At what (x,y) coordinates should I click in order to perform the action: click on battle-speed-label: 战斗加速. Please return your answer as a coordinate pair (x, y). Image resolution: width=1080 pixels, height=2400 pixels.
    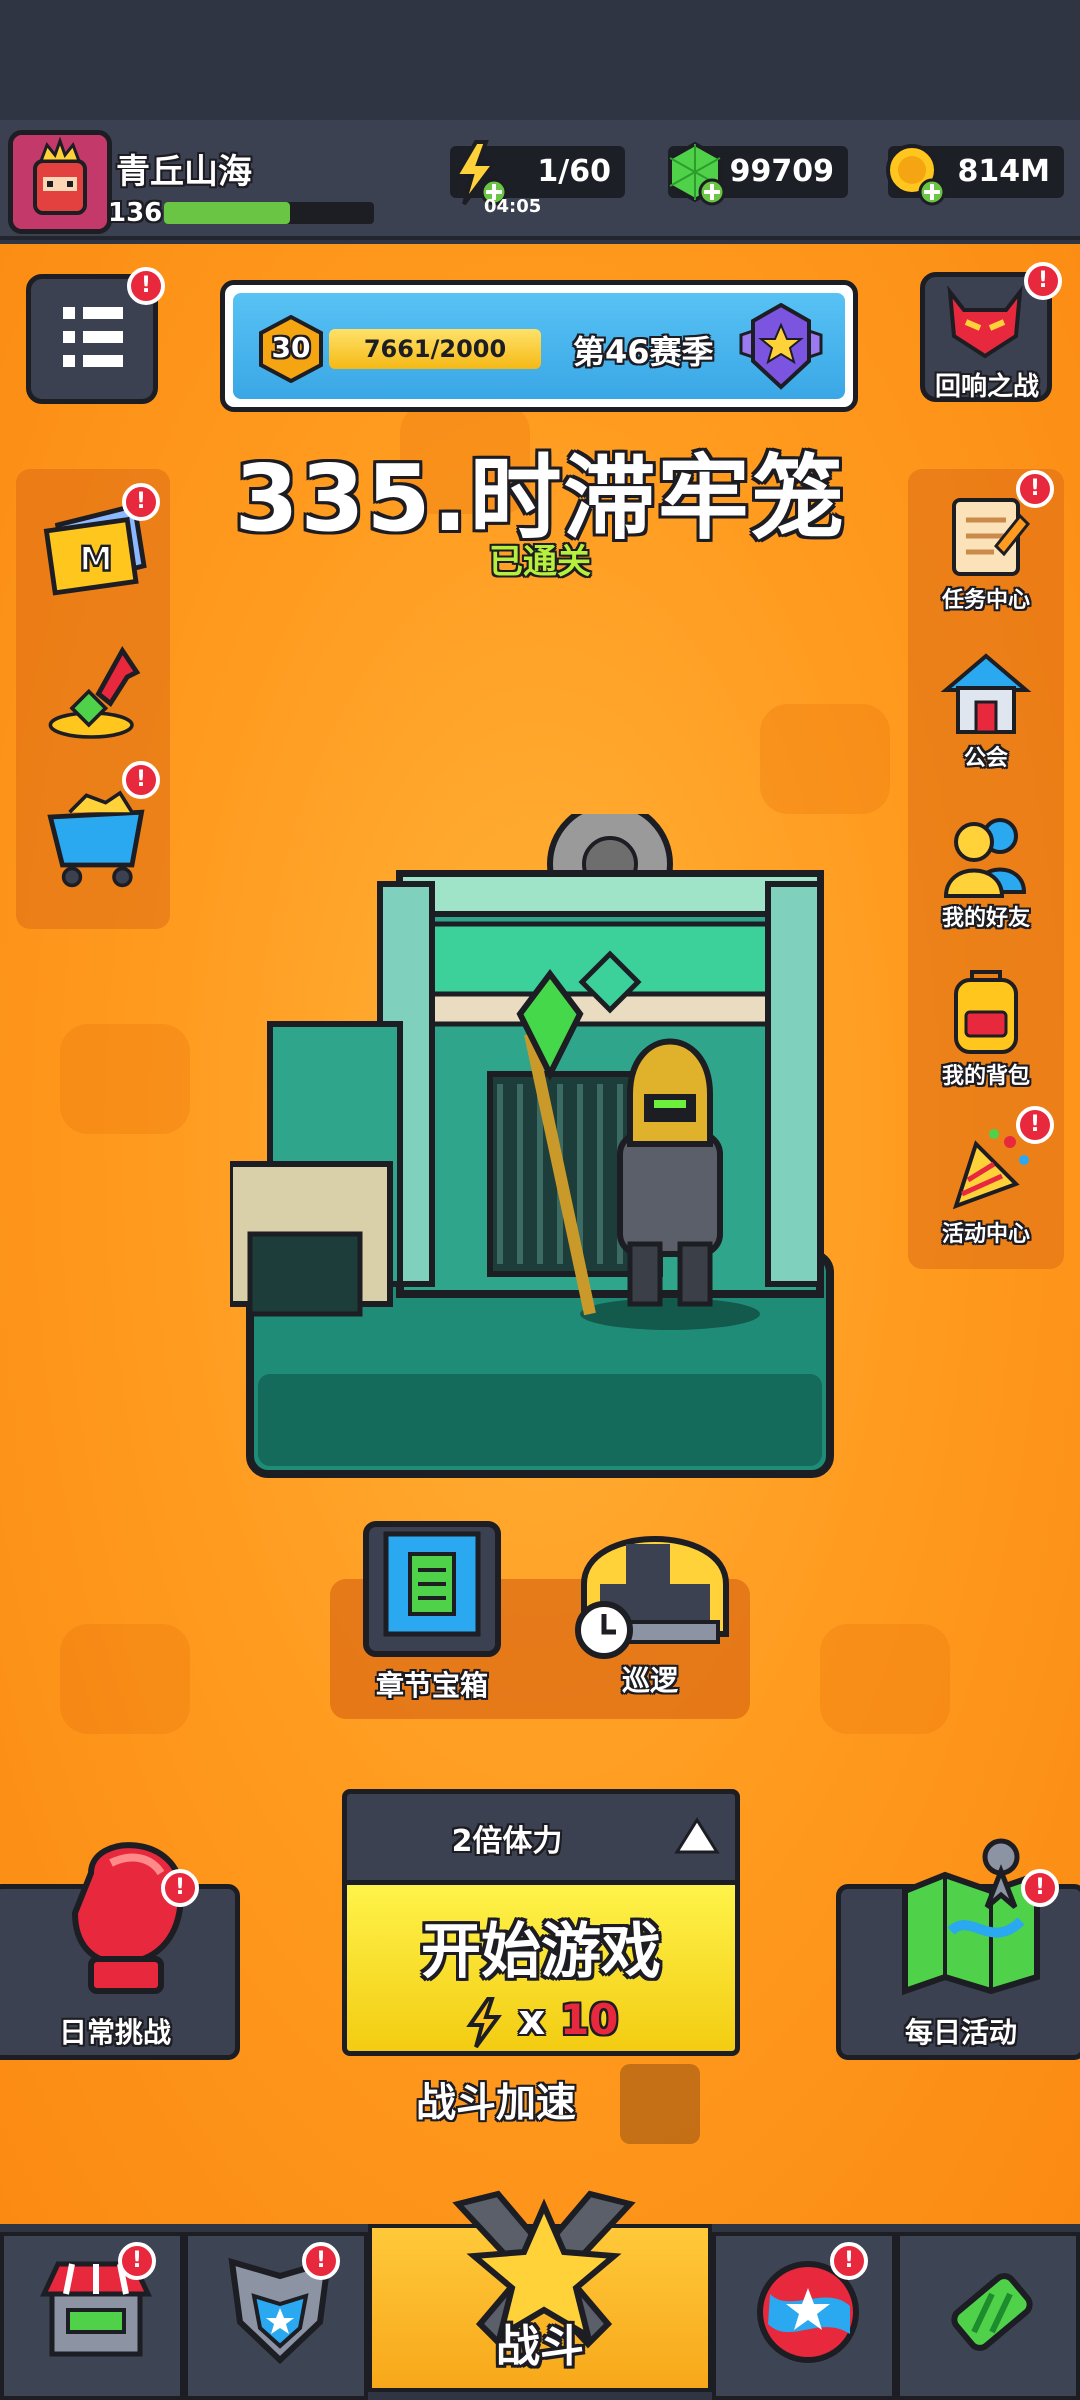
    Looking at the image, I should click on (496, 2103).